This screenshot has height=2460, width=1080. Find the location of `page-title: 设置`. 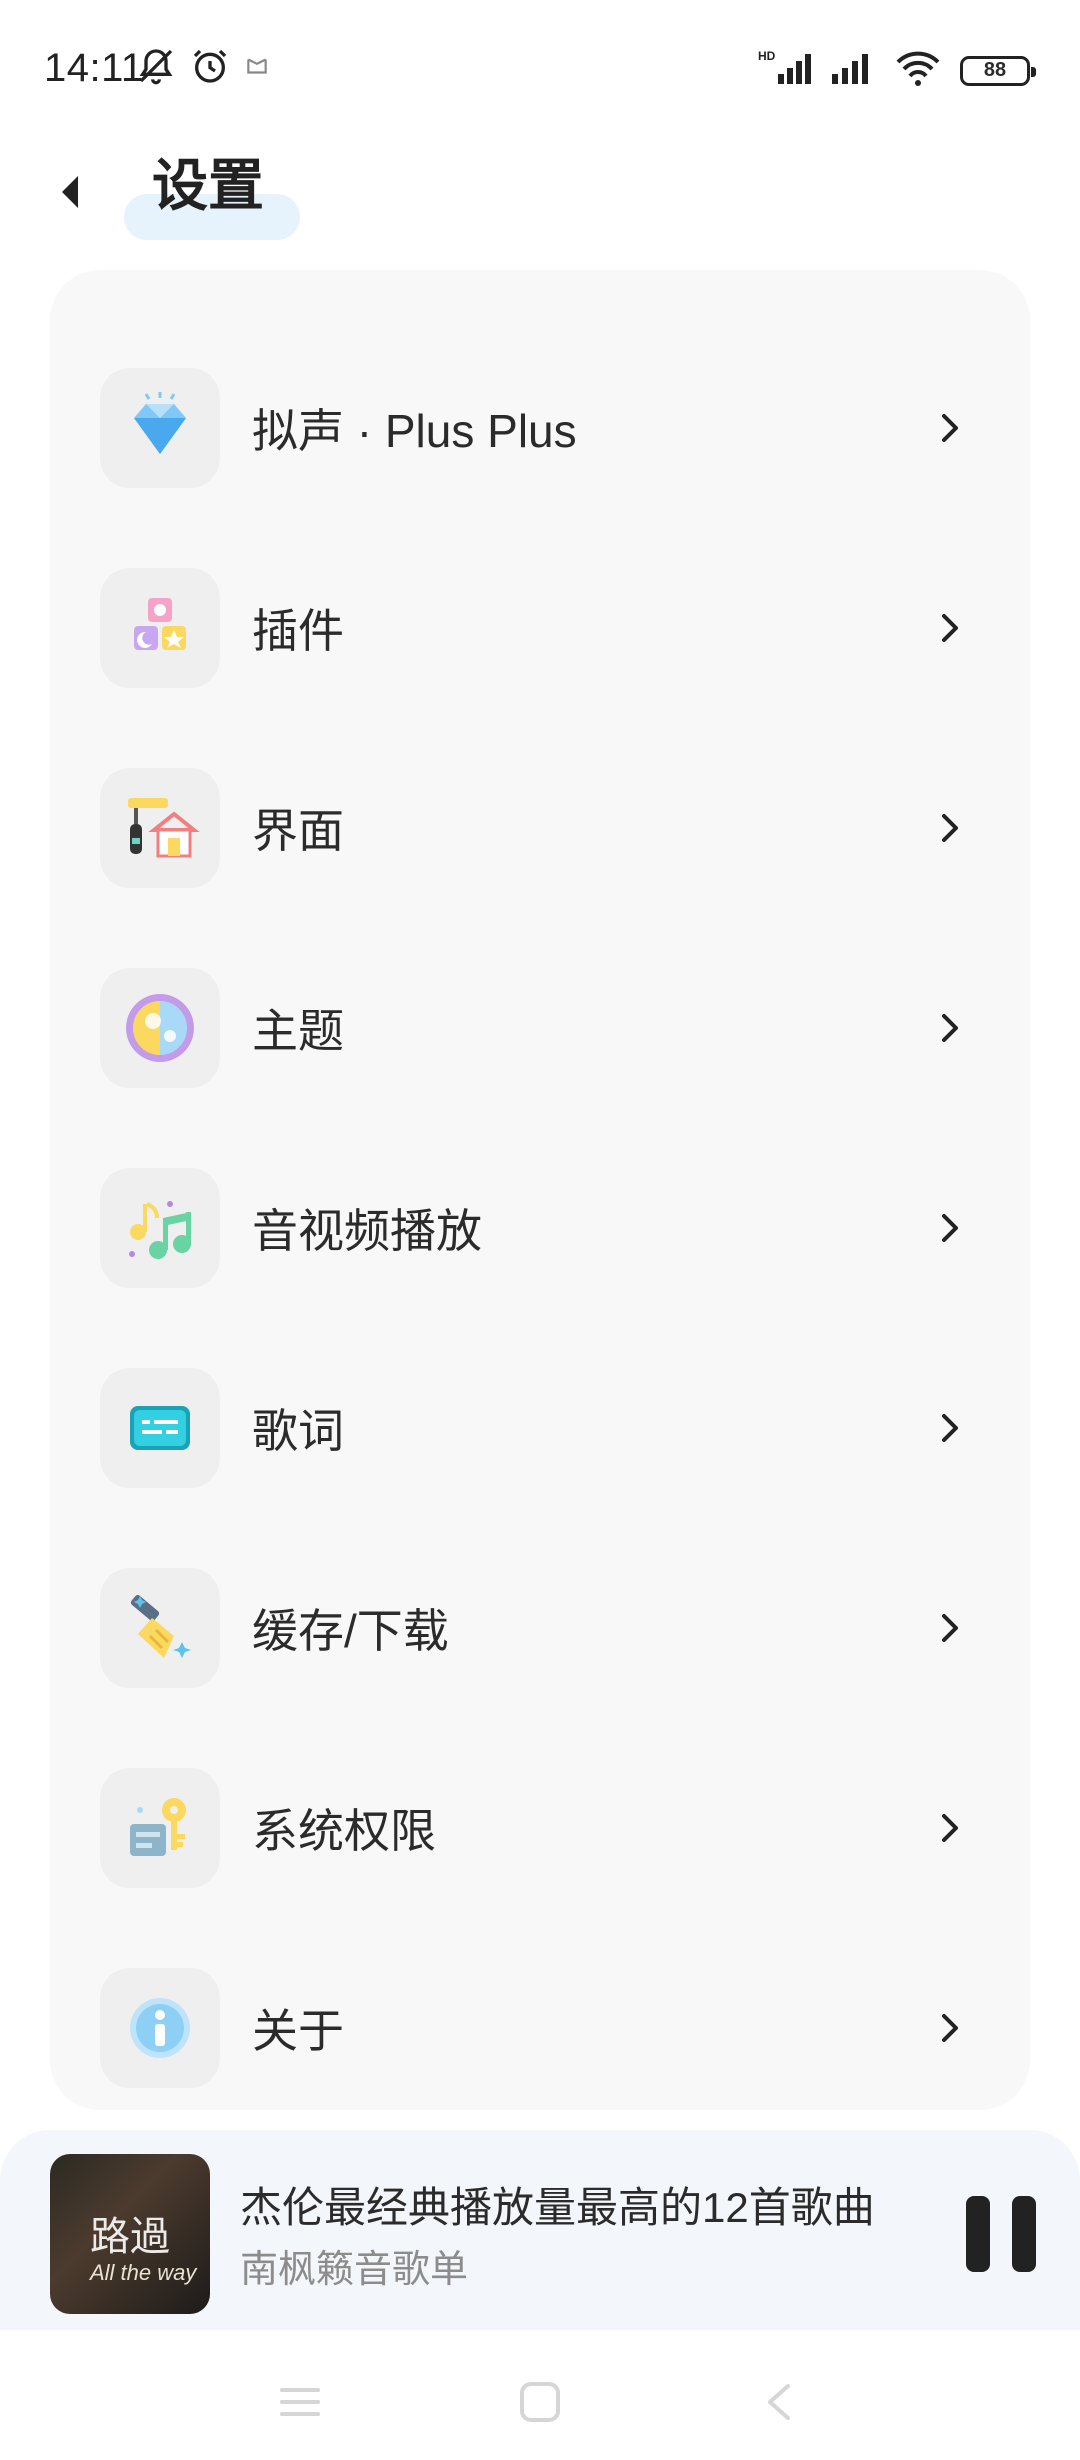

page-title: 设置 is located at coordinates (208, 185).